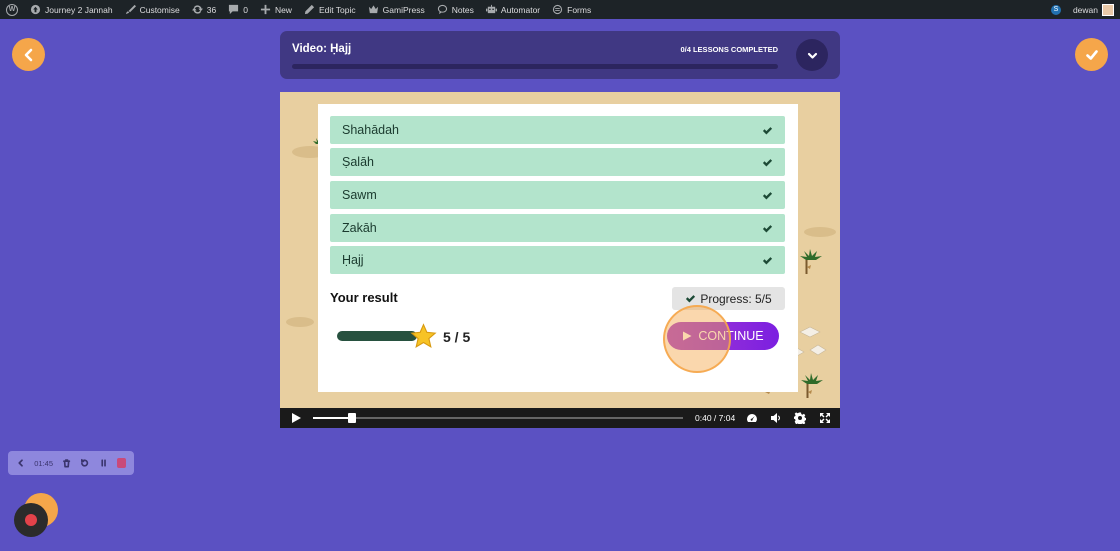  What do you see at coordinates (557, 162) in the screenshot?
I see `answer-item: Ṣalāh` at bounding box center [557, 162].